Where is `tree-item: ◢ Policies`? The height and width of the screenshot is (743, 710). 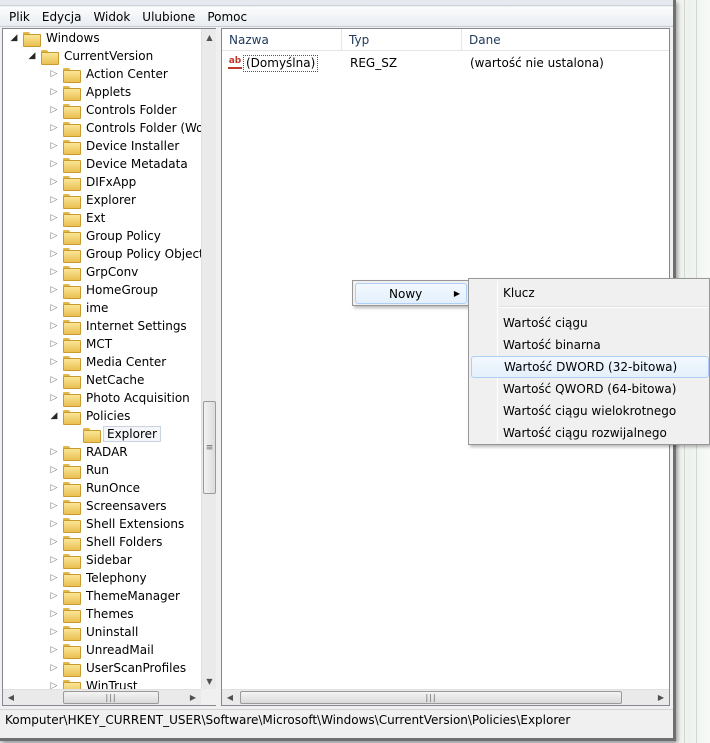
tree-item: ◢ Policies is located at coordinates (91, 416).